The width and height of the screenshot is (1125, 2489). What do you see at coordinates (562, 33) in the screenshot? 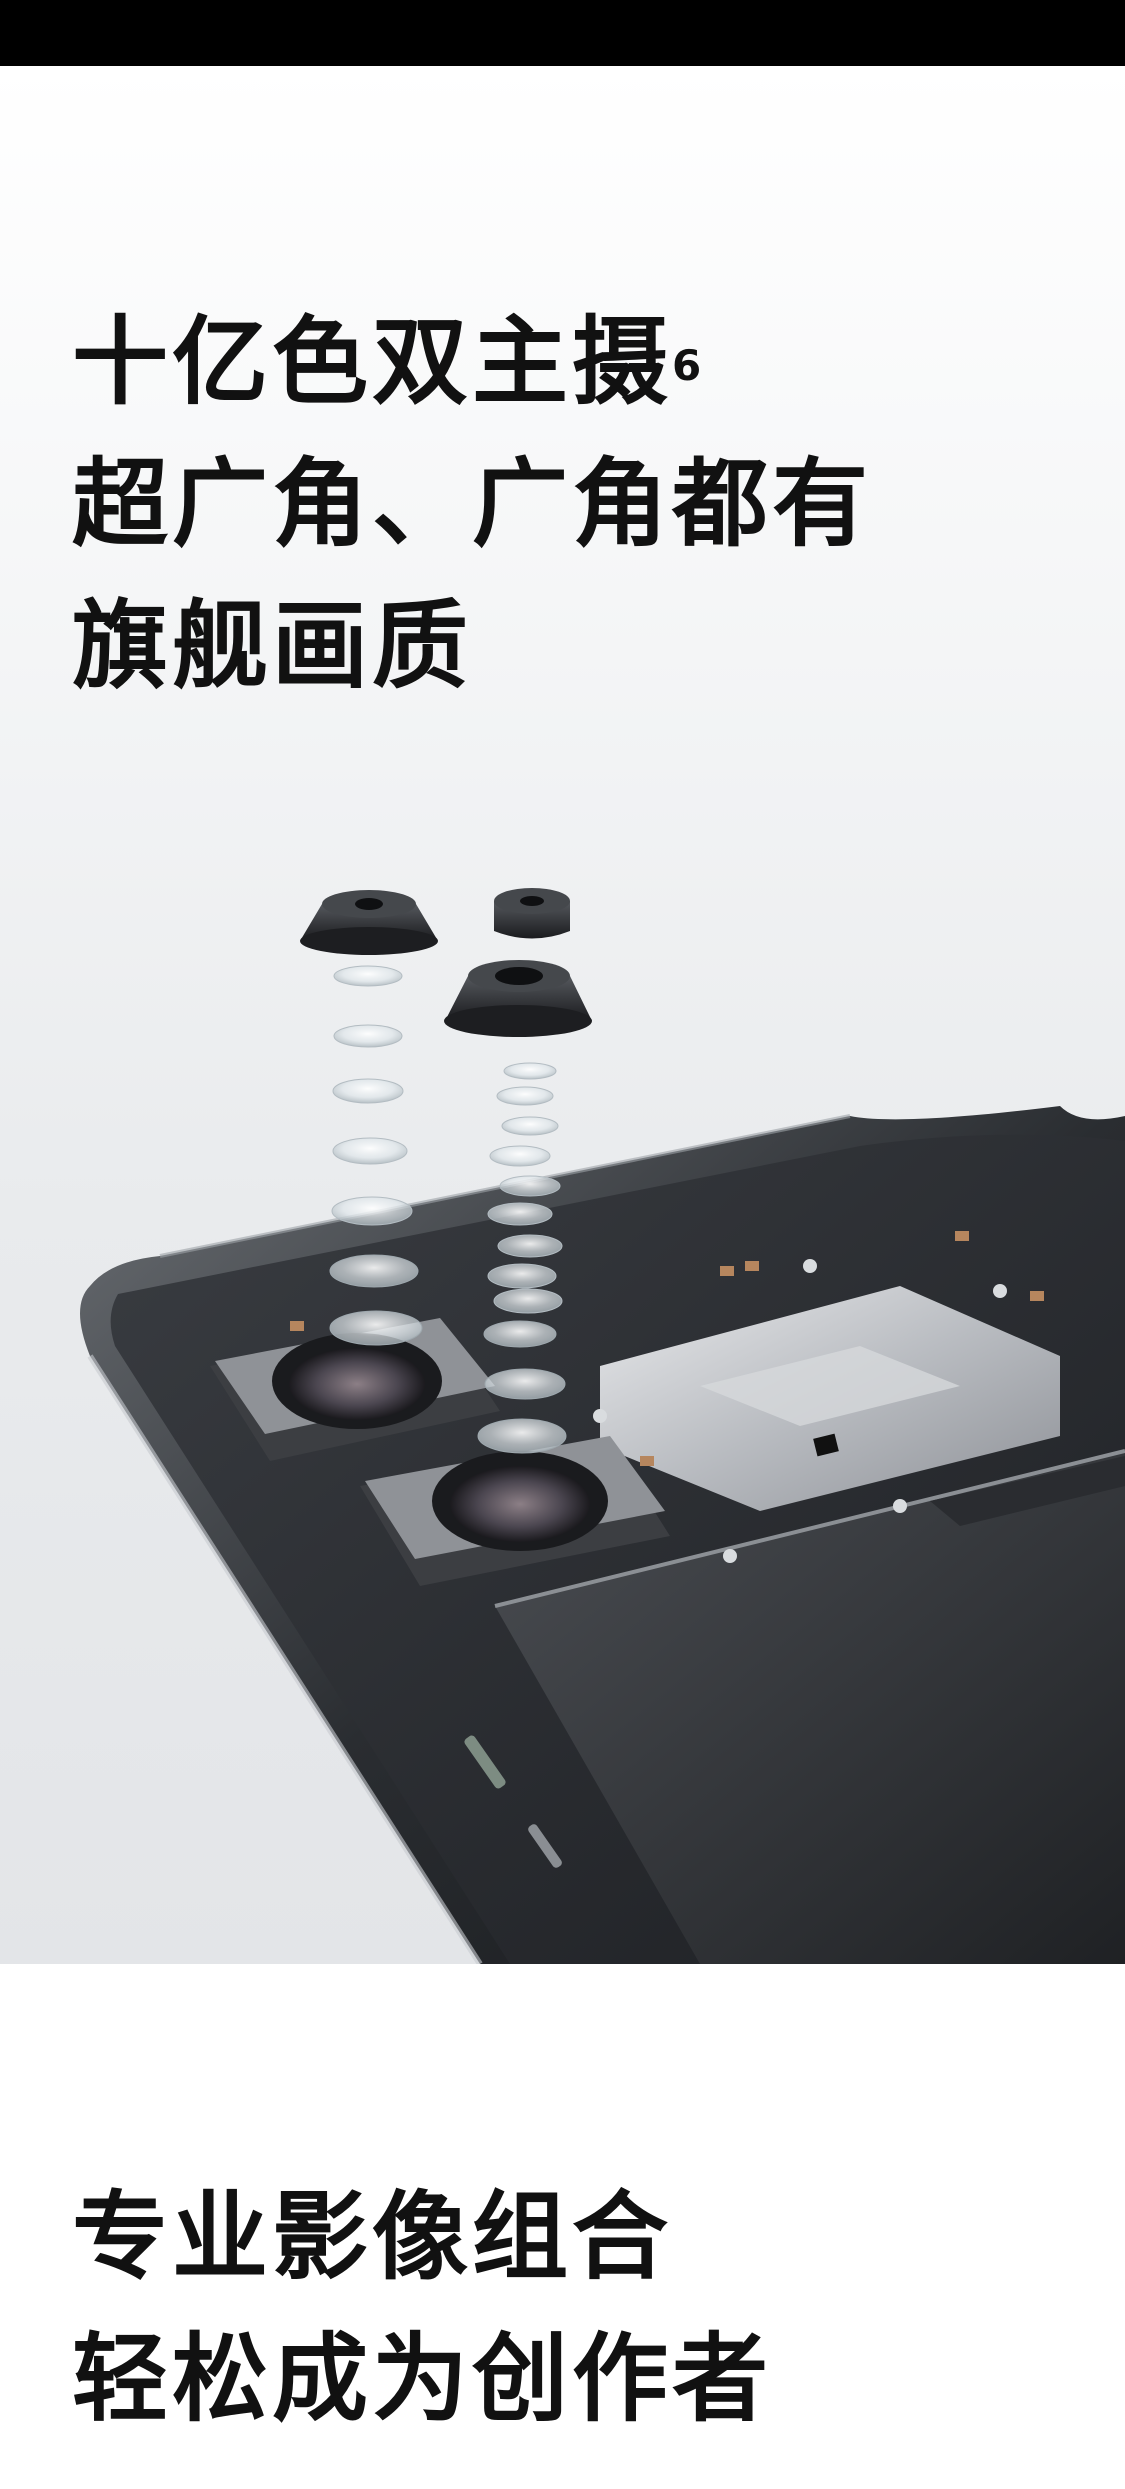
I see `top-black-bar` at bounding box center [562, 33].